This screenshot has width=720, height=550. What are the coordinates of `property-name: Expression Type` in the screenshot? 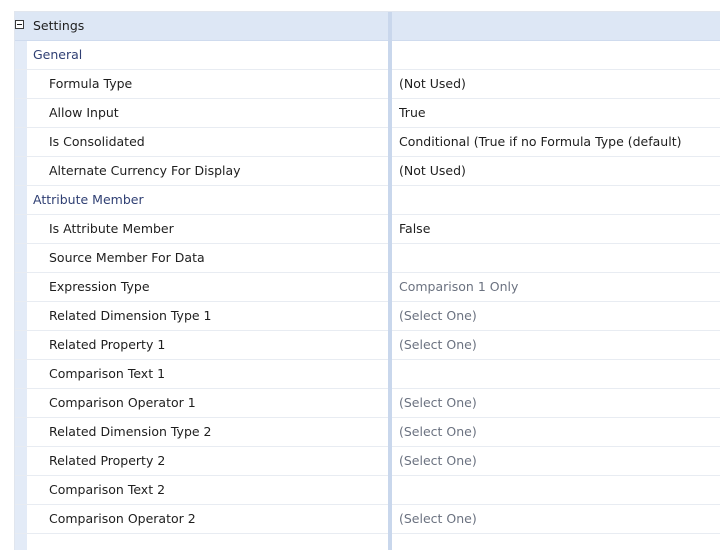 It's located at (99, 286).